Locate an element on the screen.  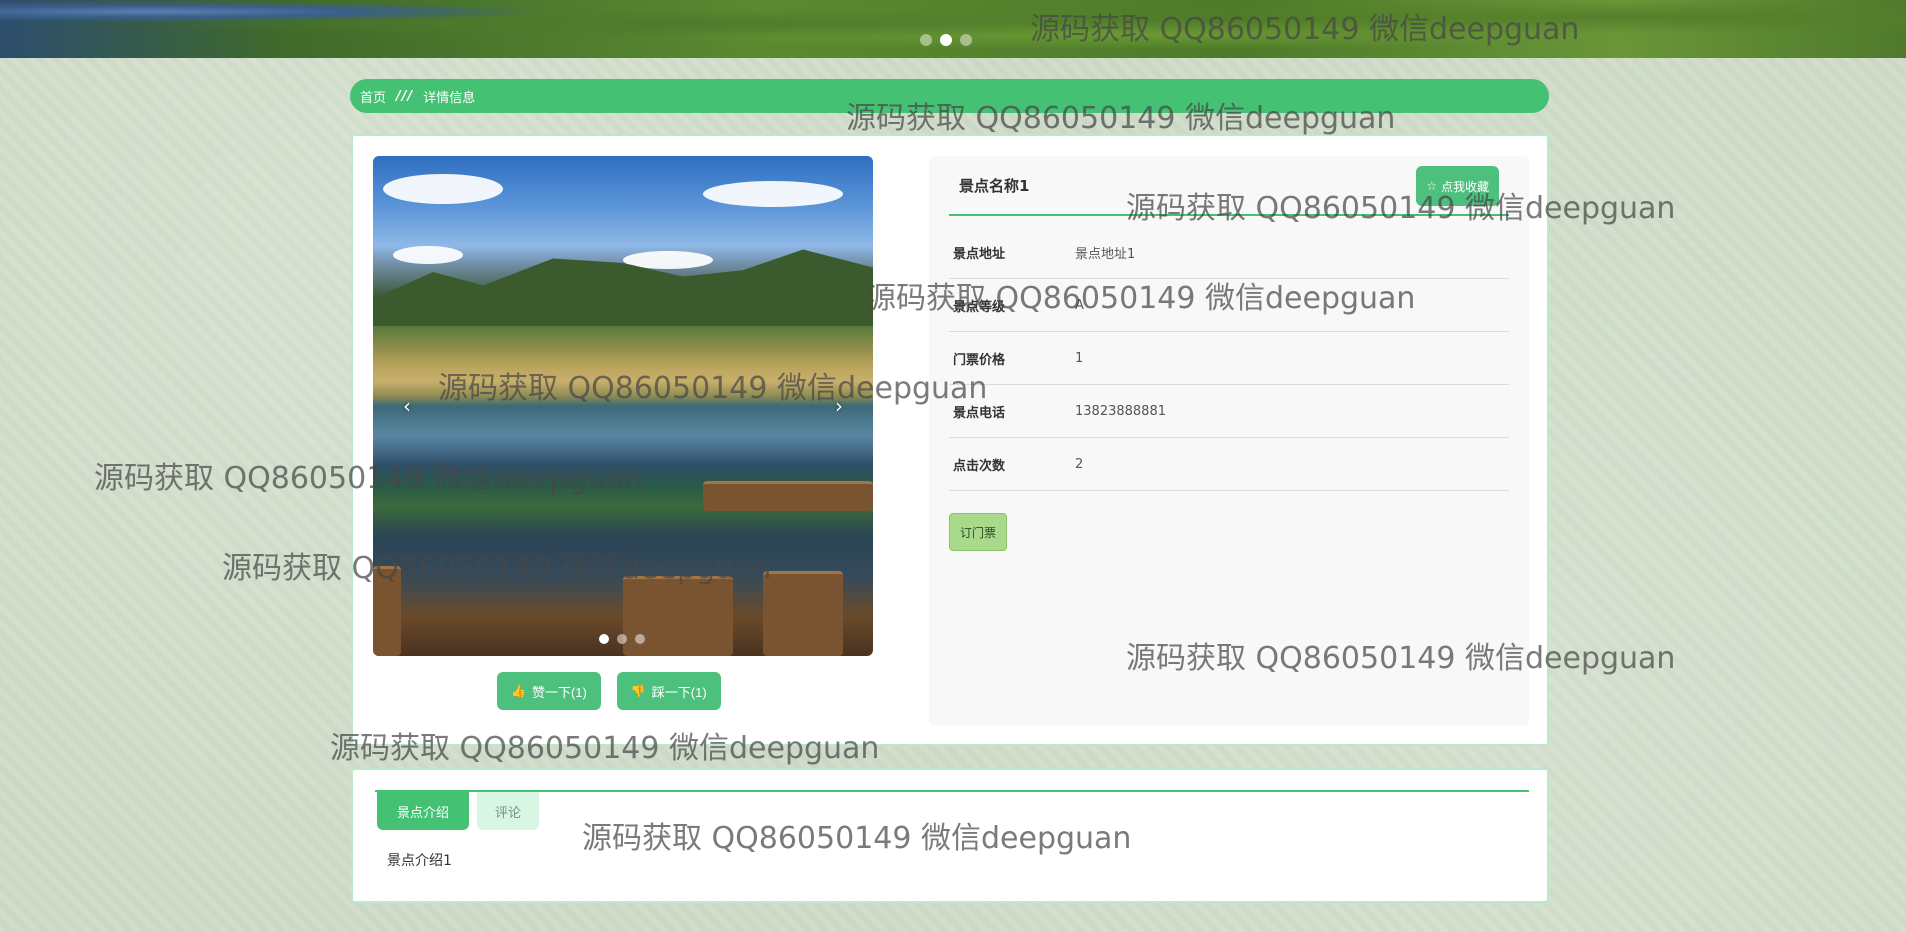
carousel-prev-arrow-icon: ‹ is located at coordinates (407, 406).